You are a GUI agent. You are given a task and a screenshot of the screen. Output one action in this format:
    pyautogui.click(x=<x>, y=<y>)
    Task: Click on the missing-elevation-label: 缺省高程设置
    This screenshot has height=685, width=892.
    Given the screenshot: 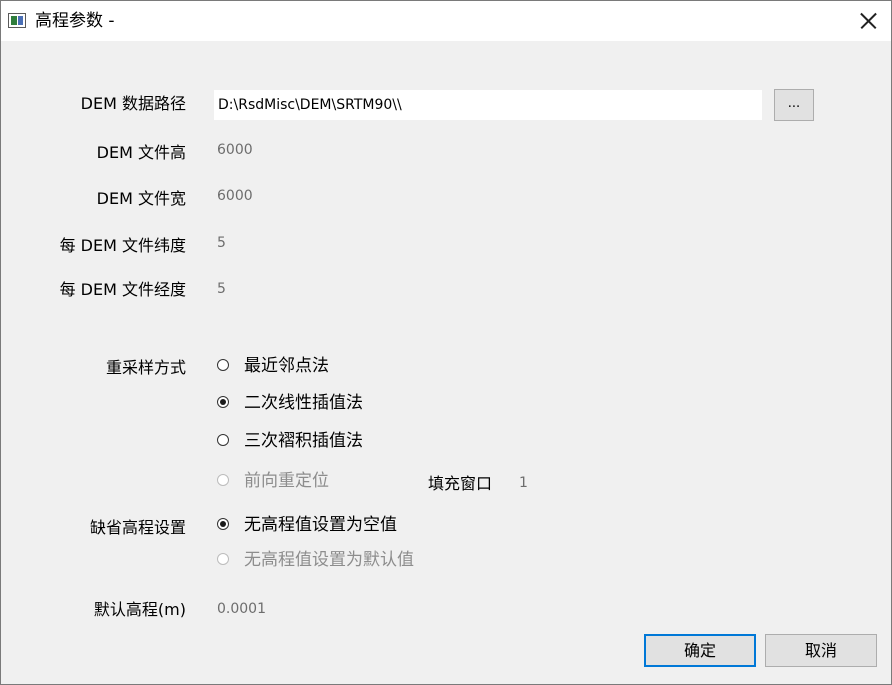 What is the action you would take?
    pyautogui.click(x=137, y=527)
    